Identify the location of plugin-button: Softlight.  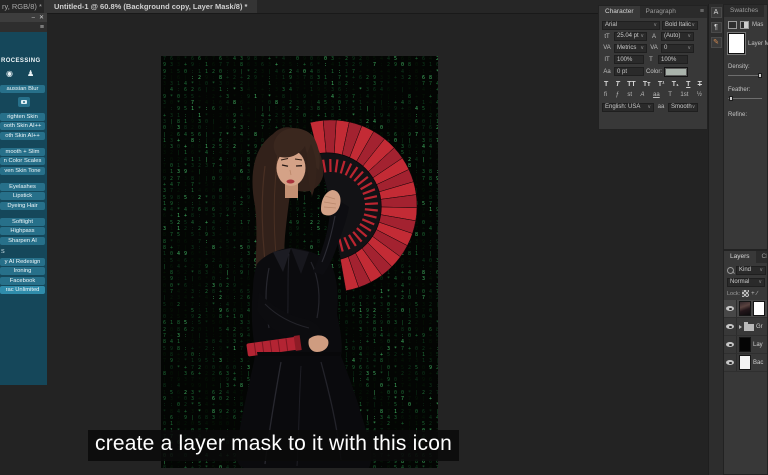
(22, 221).